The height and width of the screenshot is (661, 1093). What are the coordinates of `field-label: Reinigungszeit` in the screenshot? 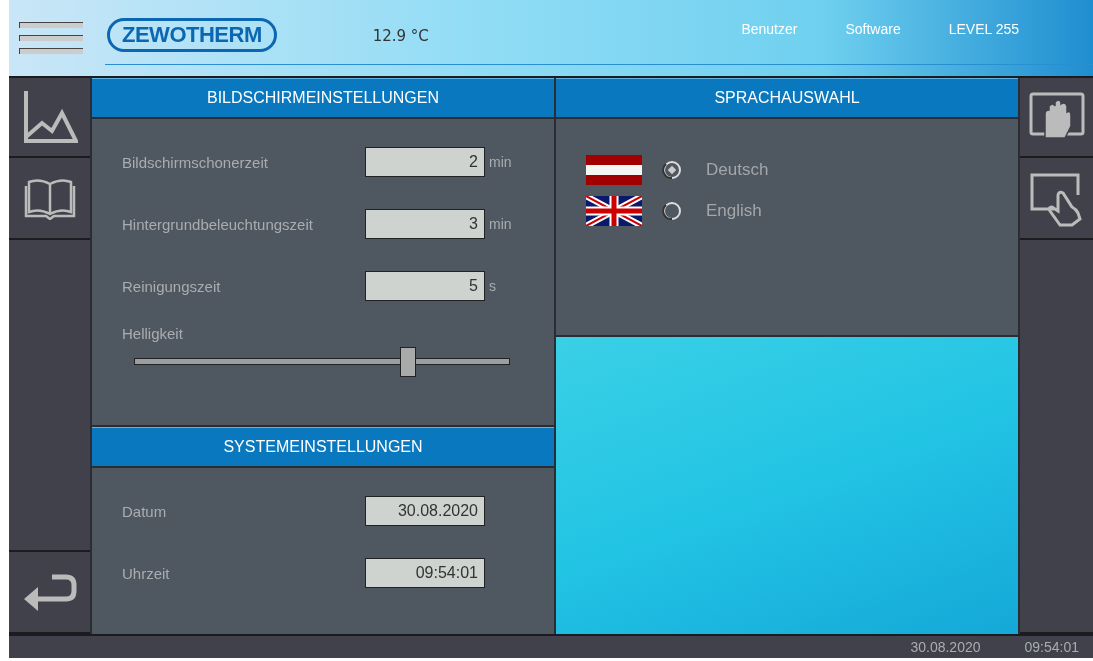 It's located at (172, 286).